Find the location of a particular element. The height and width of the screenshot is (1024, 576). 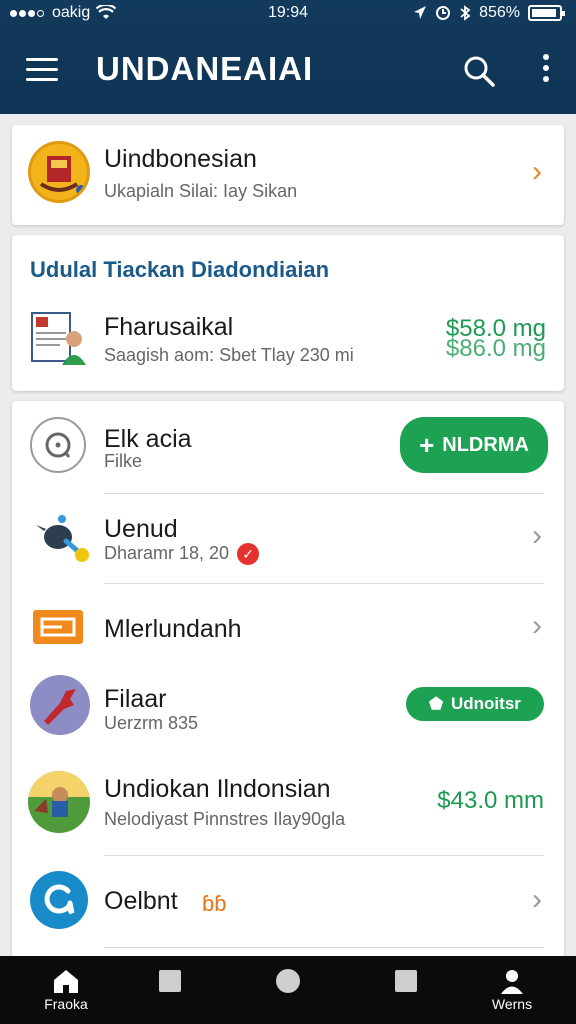

nav-home-label: Fraoka is located at coordinates (66, 1004).